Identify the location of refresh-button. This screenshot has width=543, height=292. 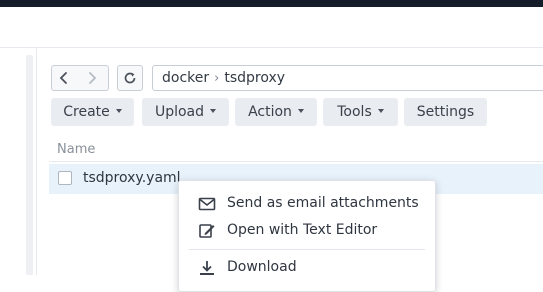
(130, 78).